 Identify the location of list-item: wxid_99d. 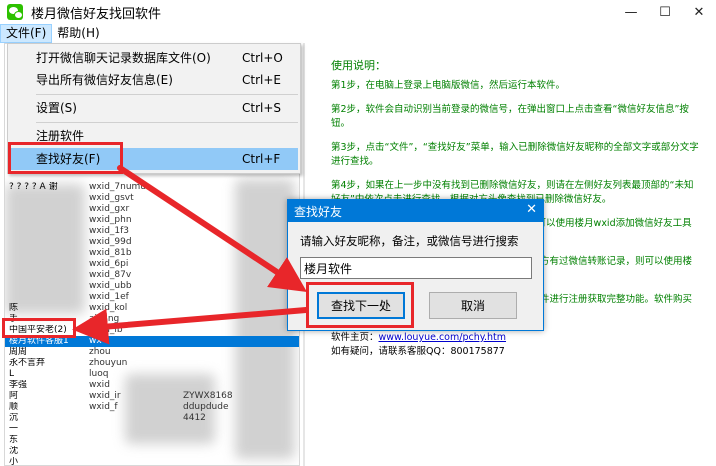
(152, 242).